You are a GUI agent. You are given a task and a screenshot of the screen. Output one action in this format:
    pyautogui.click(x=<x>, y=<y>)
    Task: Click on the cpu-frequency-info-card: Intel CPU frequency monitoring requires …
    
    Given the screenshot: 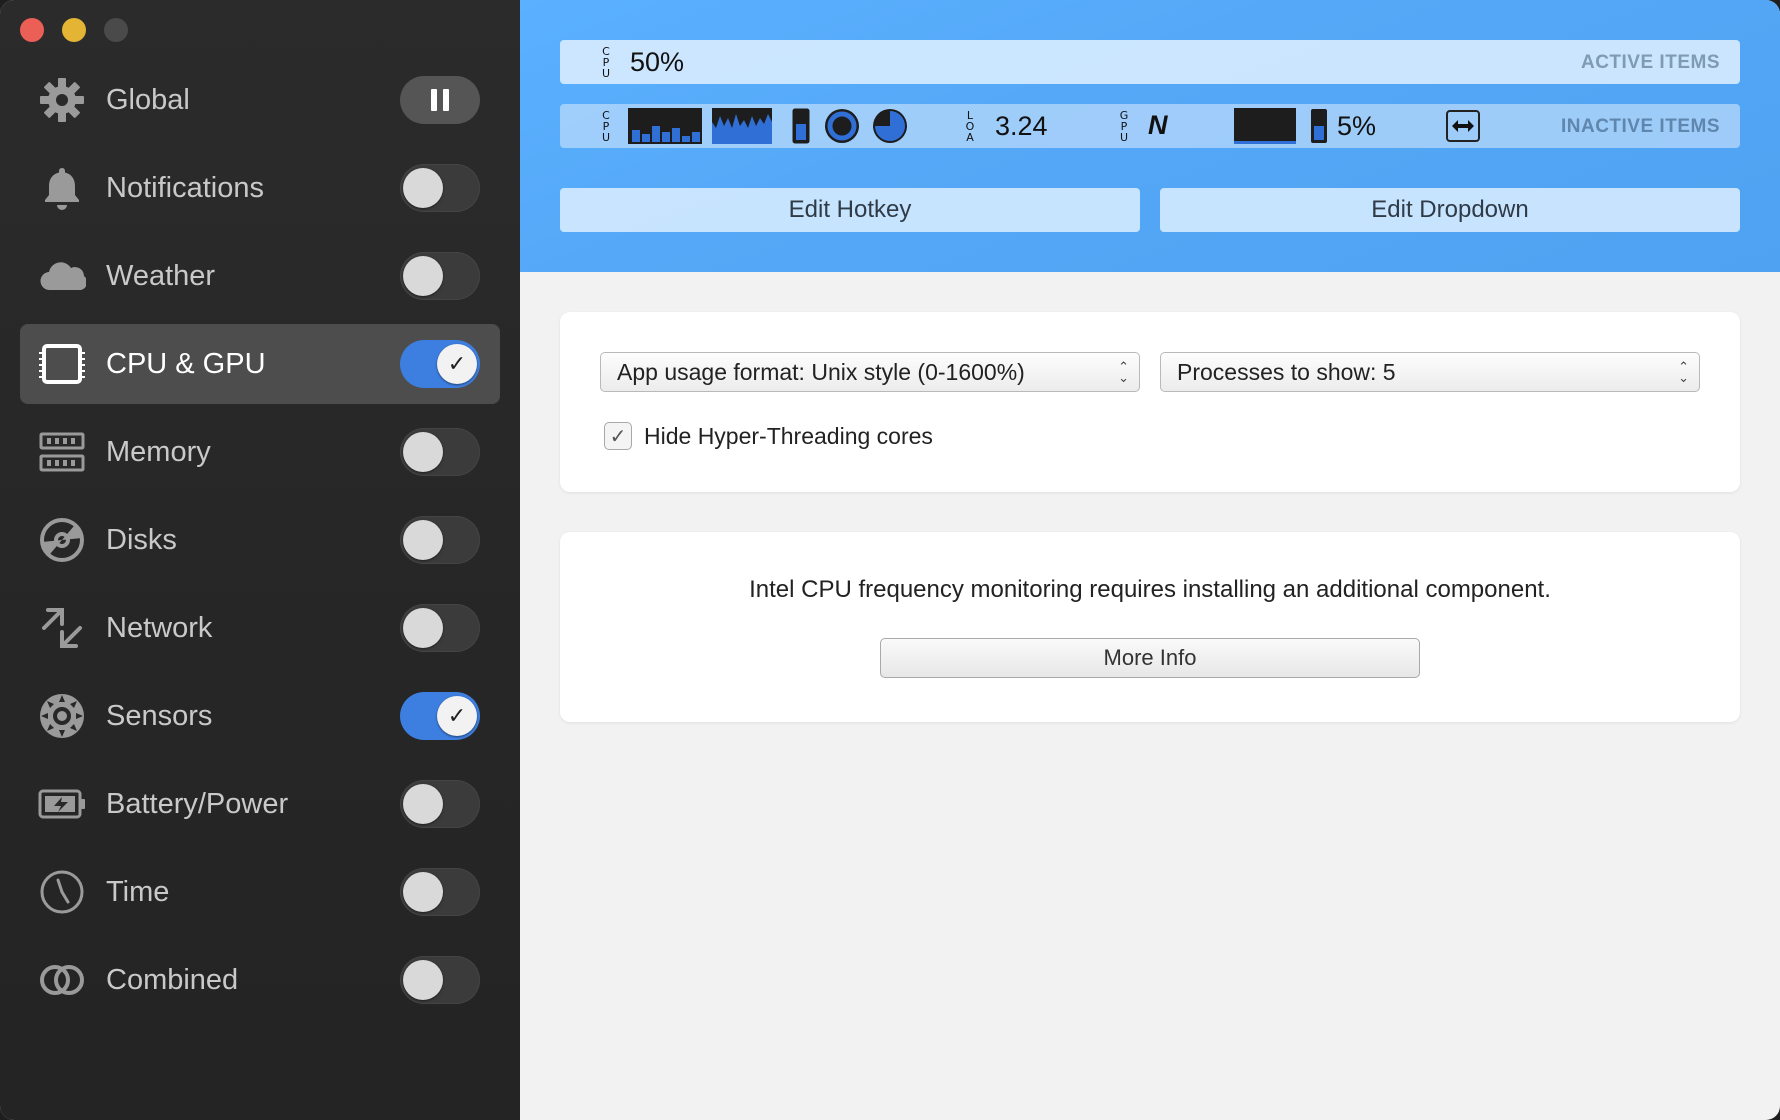 What is the action you would take?
    pyautogui.click(x=1150, y=627)
    